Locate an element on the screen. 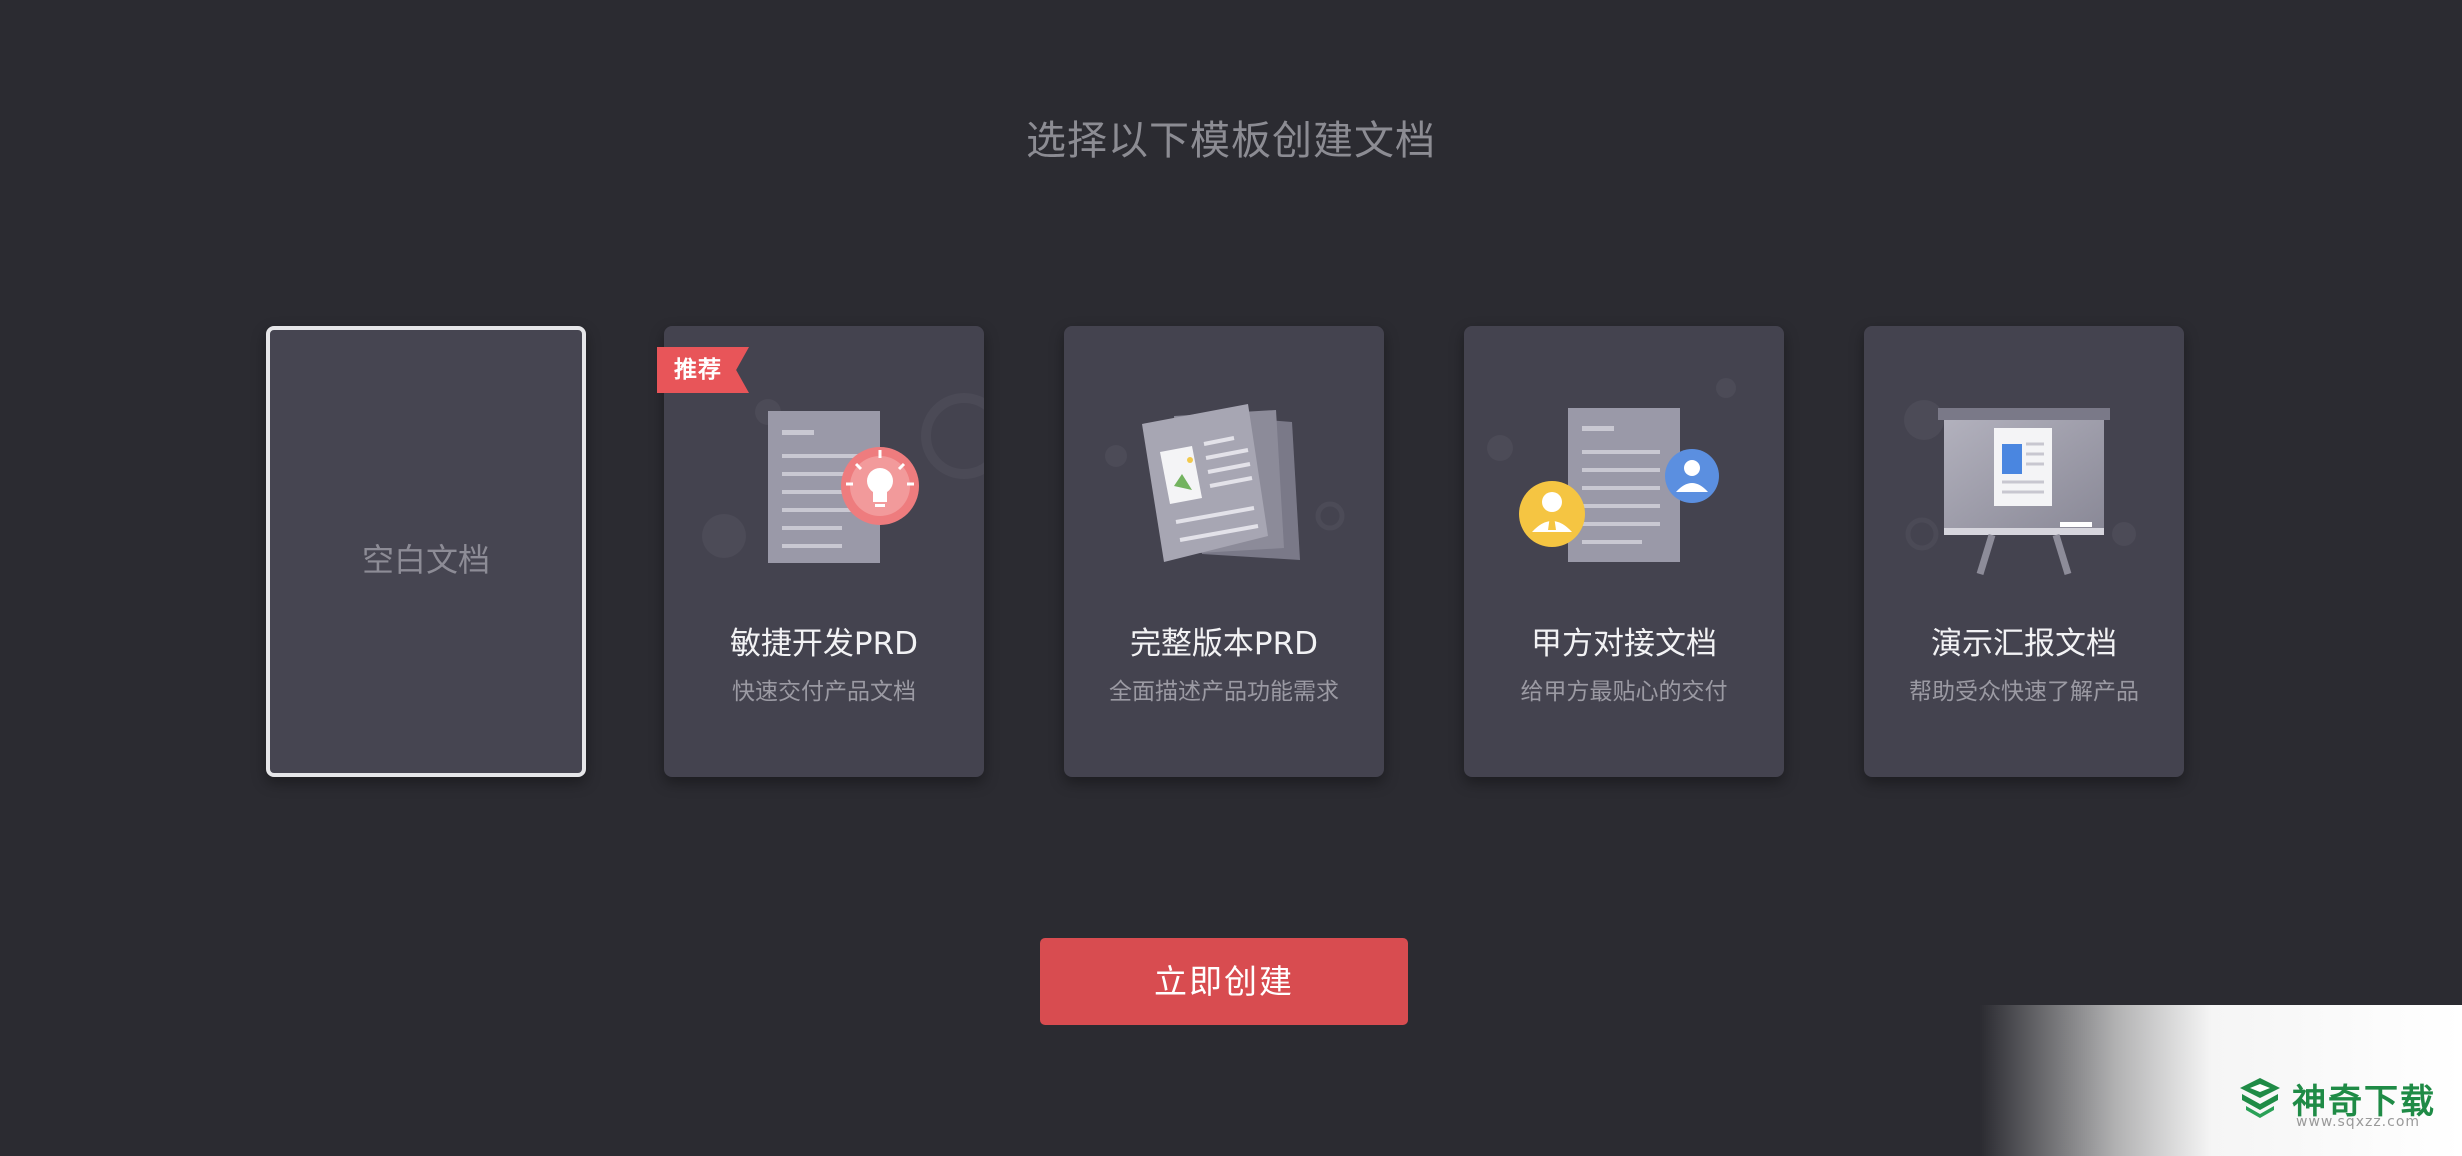 This screenshot has height=1156, width=2462. template-card-blank: 空白文档 is located at coordinates (426, 551).